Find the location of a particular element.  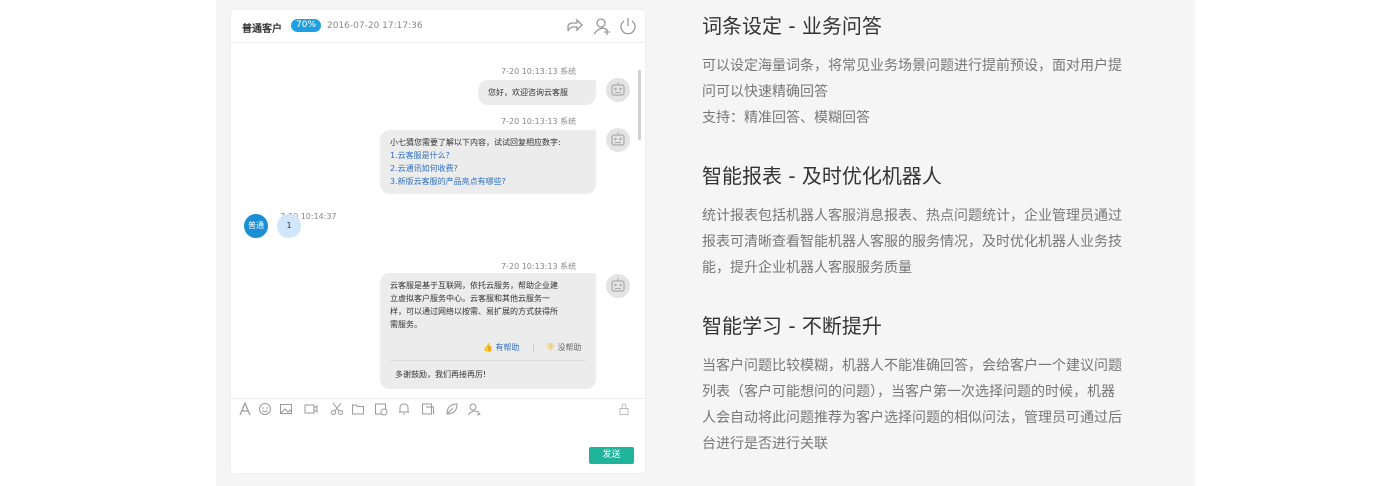

feature-line: 当客户问题比较模糊，机器人不能准确回答，会给客户一个建议问题 is located at coordinates (912, 366).